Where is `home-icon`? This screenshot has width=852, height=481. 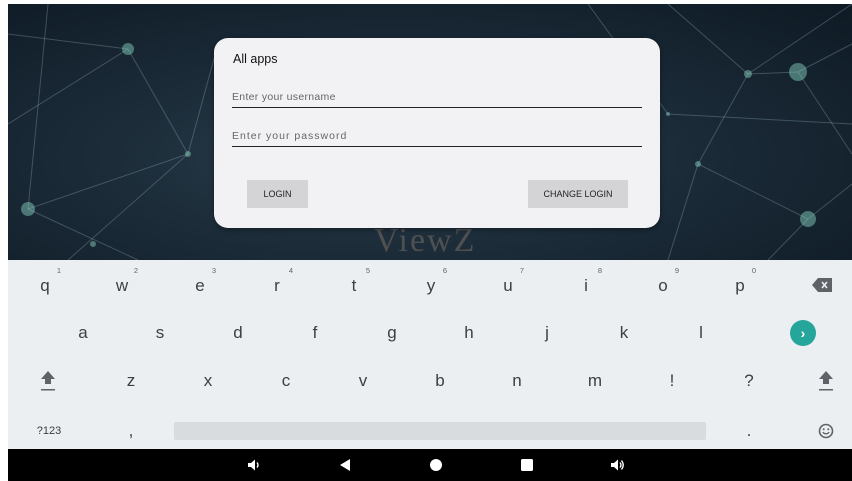
home-icon is located at coordinates (436, 465).